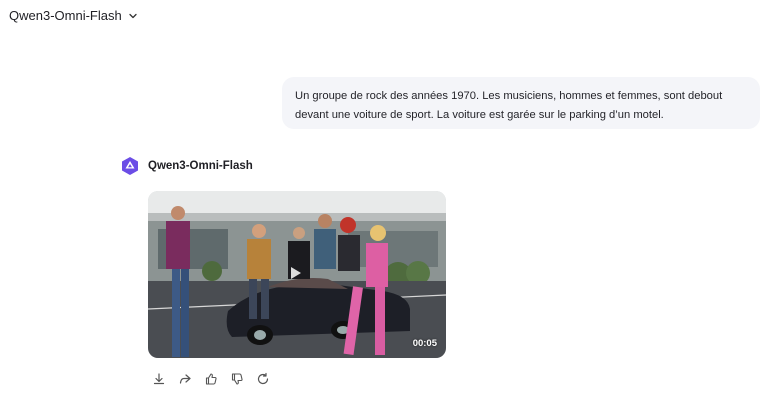 This screenshot has width=770, height=400. Describe the element at coordinates (130, 166) in the screenshot. I see `qwen-logo-icon` at that location.